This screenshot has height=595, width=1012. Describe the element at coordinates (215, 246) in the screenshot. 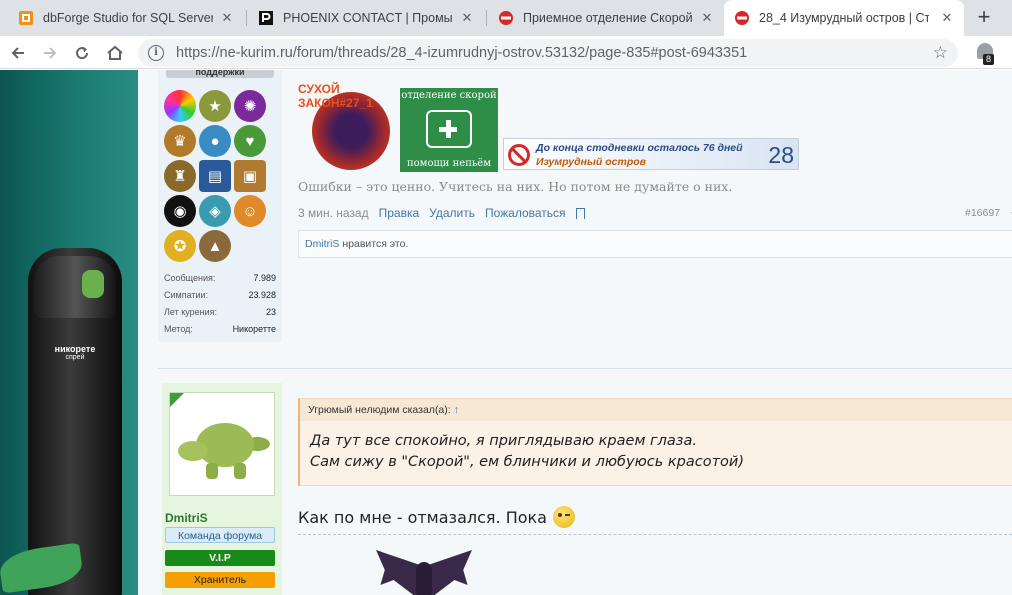

I see `award-ribbon-icon: ▲` at that location.